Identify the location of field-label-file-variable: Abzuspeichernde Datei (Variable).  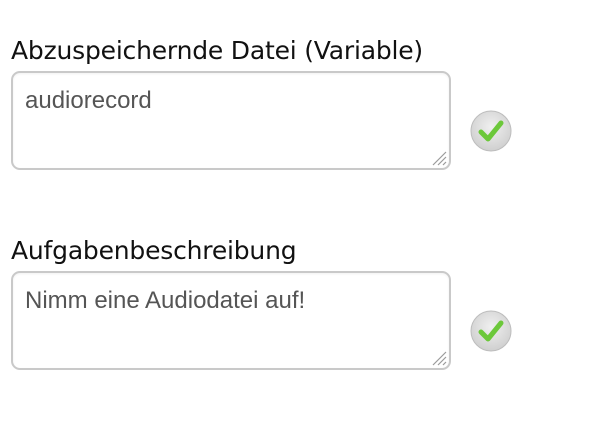
(217, 50).